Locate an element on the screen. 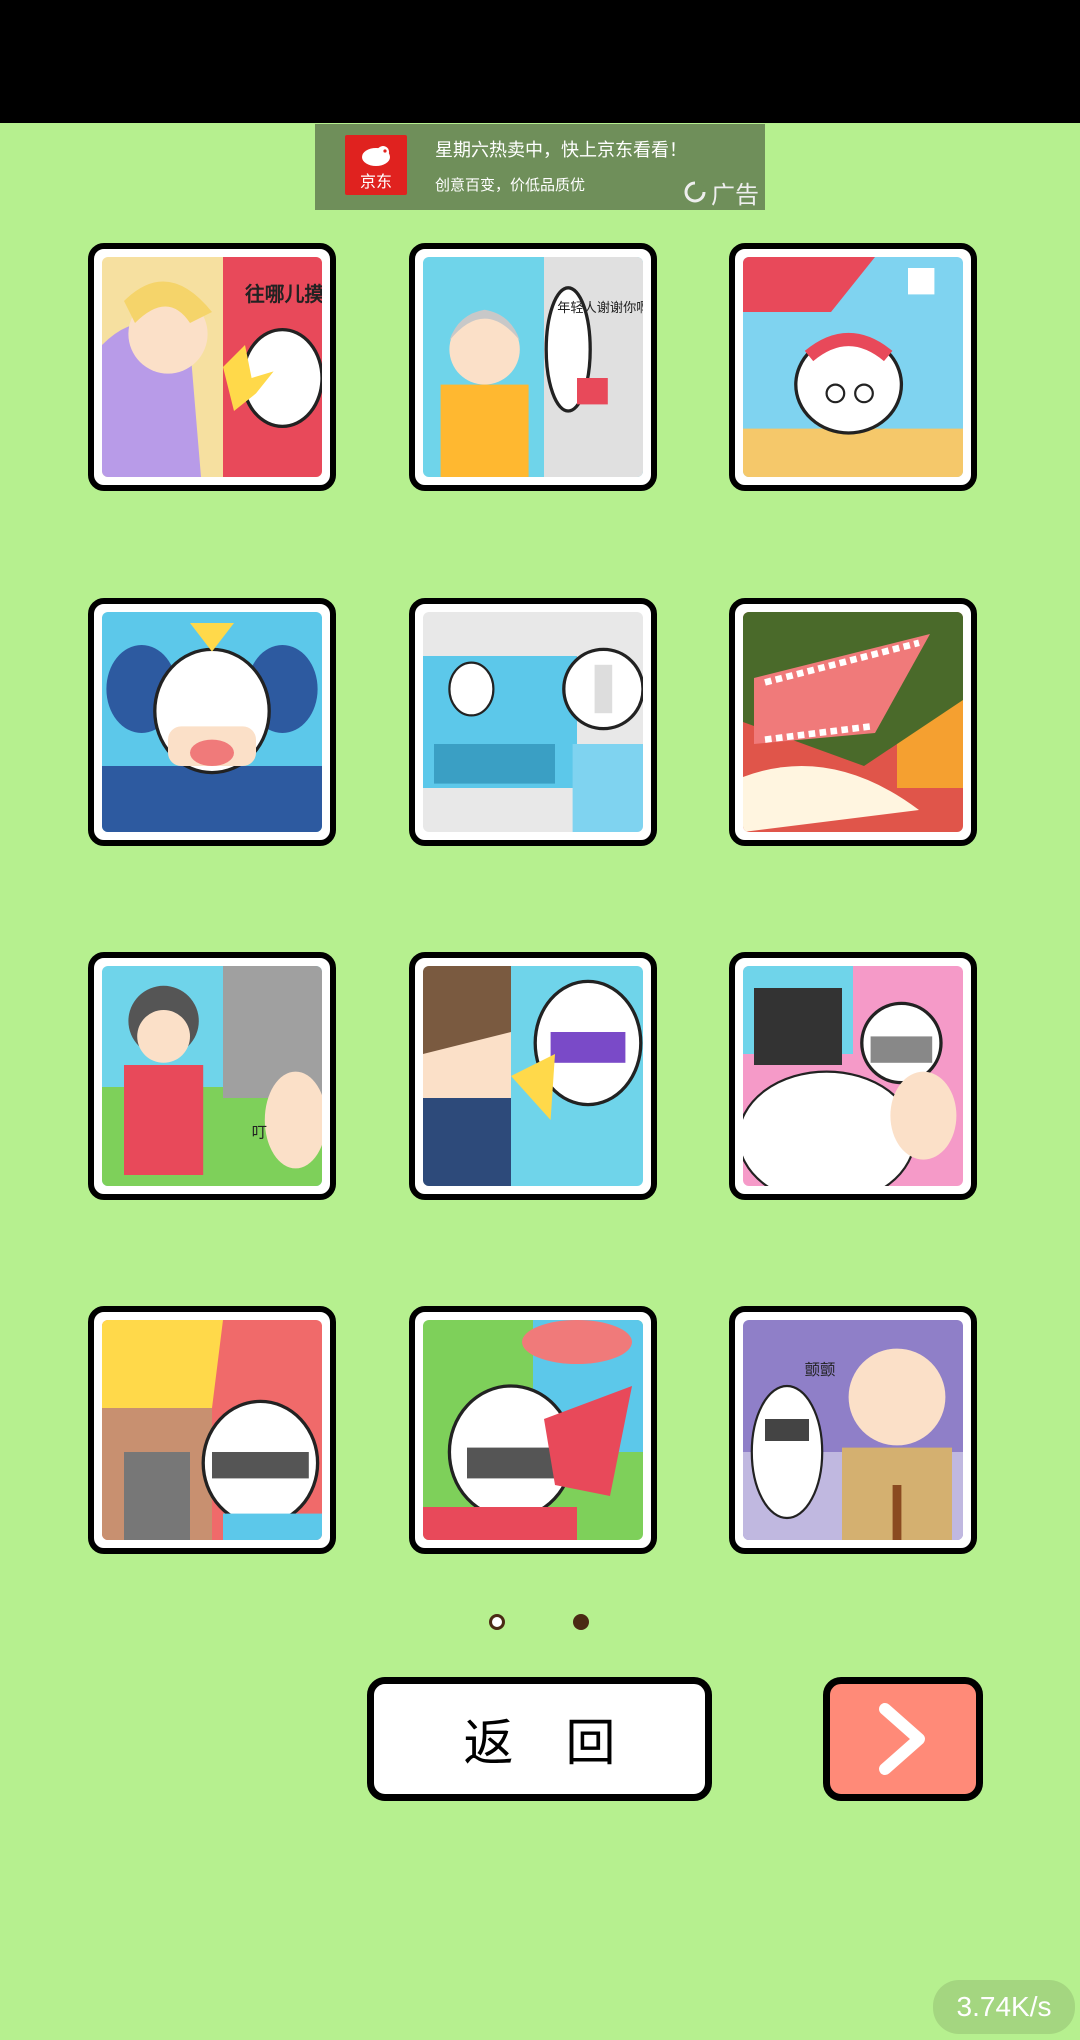 This screenshot has height=2040, width=1080. ad-banner: 京东 星期六热卖中，快上京东看看！ 创意百变，价低品质优 广告 is located at coordinates (540, 167).